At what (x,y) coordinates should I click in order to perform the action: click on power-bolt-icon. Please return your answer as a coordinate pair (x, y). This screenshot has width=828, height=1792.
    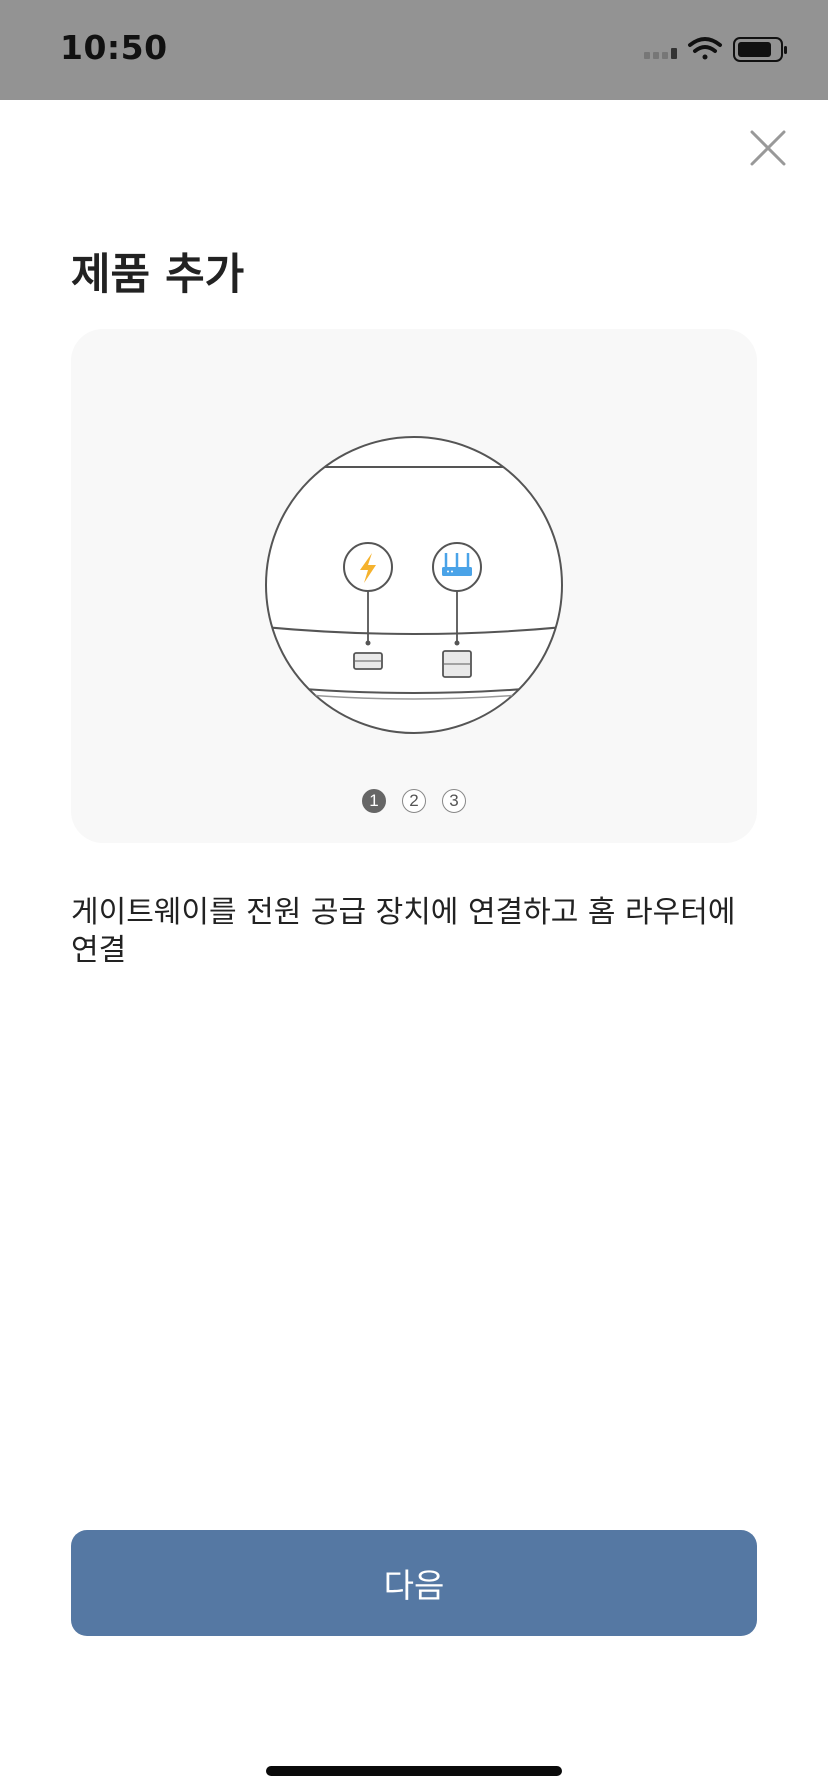
    Looking at the image, I should click on (368, 567).